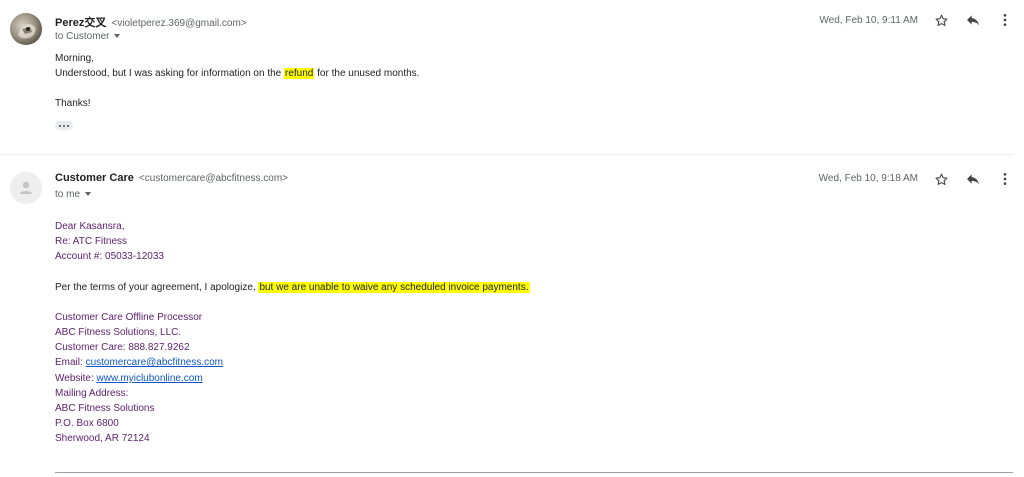  What do you see at coordinates (367, 73) in the screenshot?
I see `body-text: for the unused months.` at bounding box center [367, 73].